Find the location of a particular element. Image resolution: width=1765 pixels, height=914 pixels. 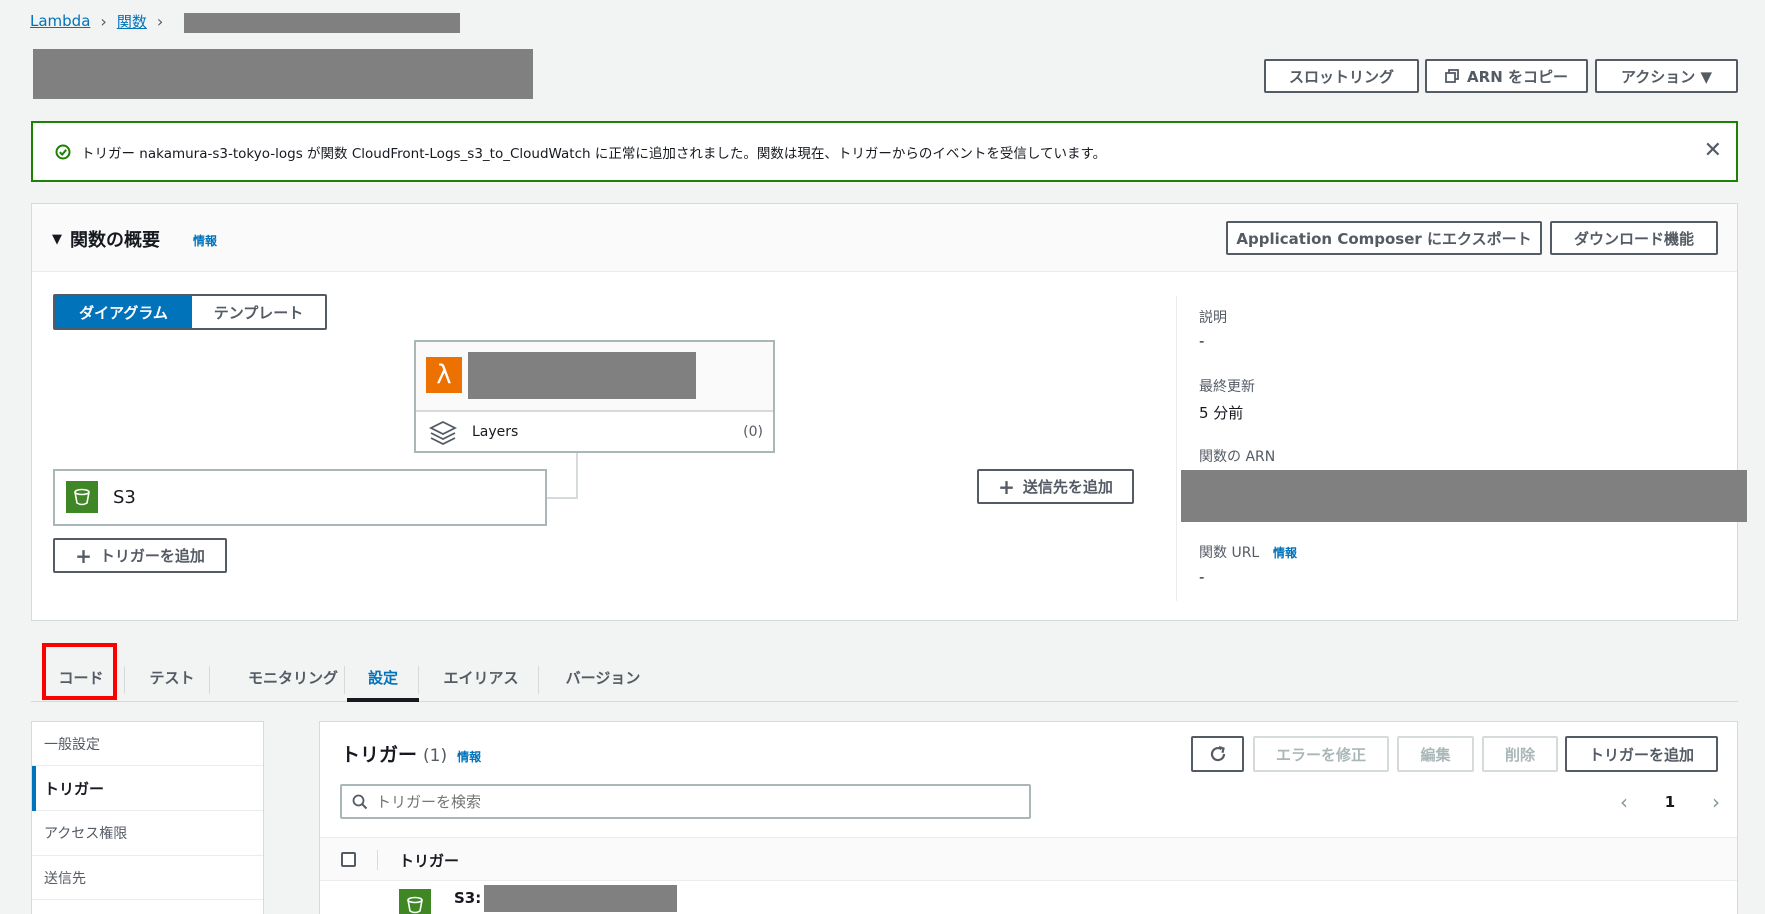

lambda-icon: λ is located at coordinates (444, 375).